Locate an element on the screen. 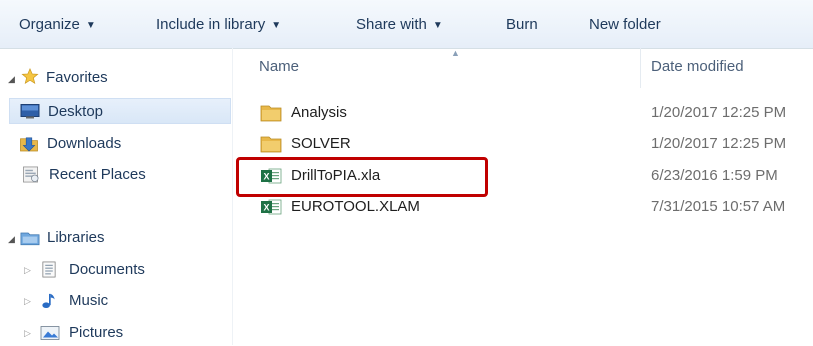  pictures-icon is located at coordinates (50, 333).